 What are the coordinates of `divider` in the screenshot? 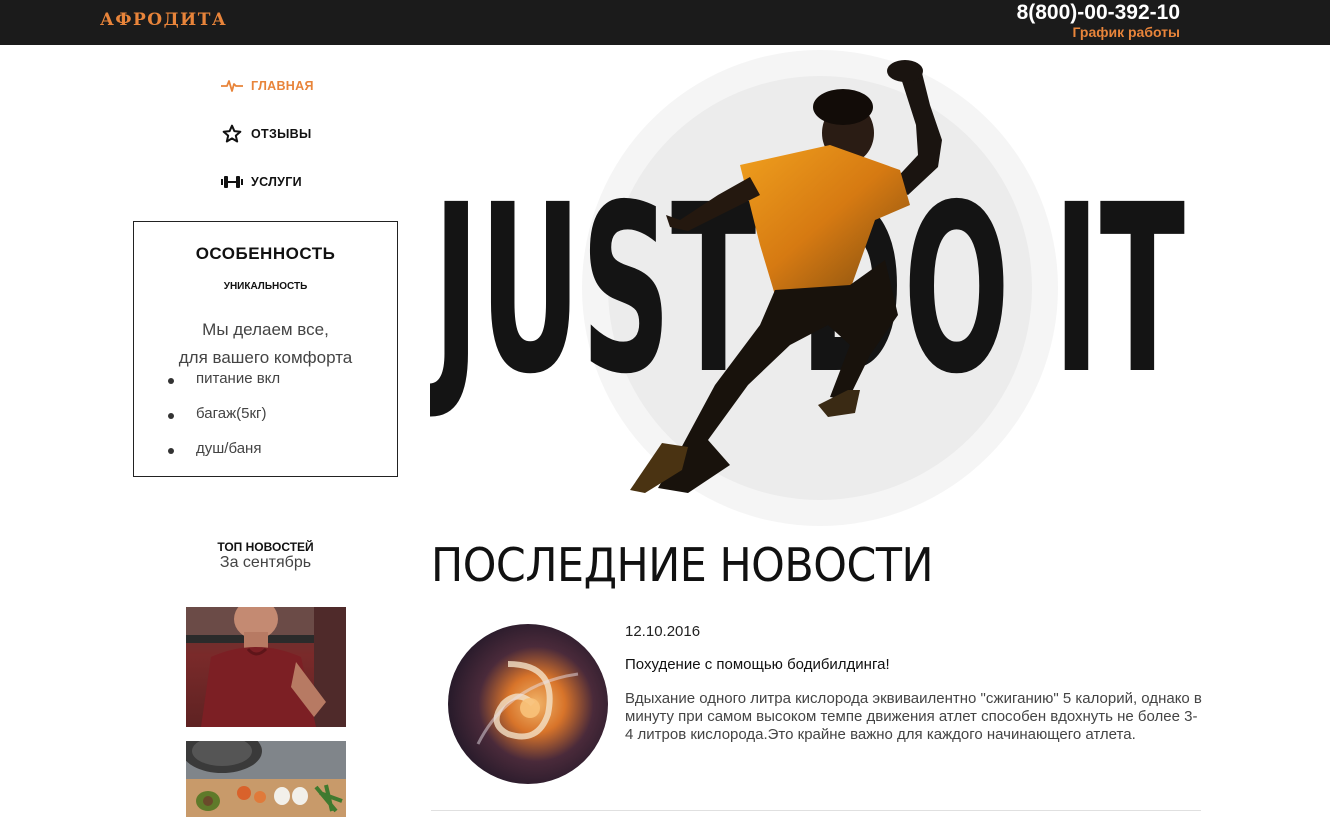 It's located at (816, 810).